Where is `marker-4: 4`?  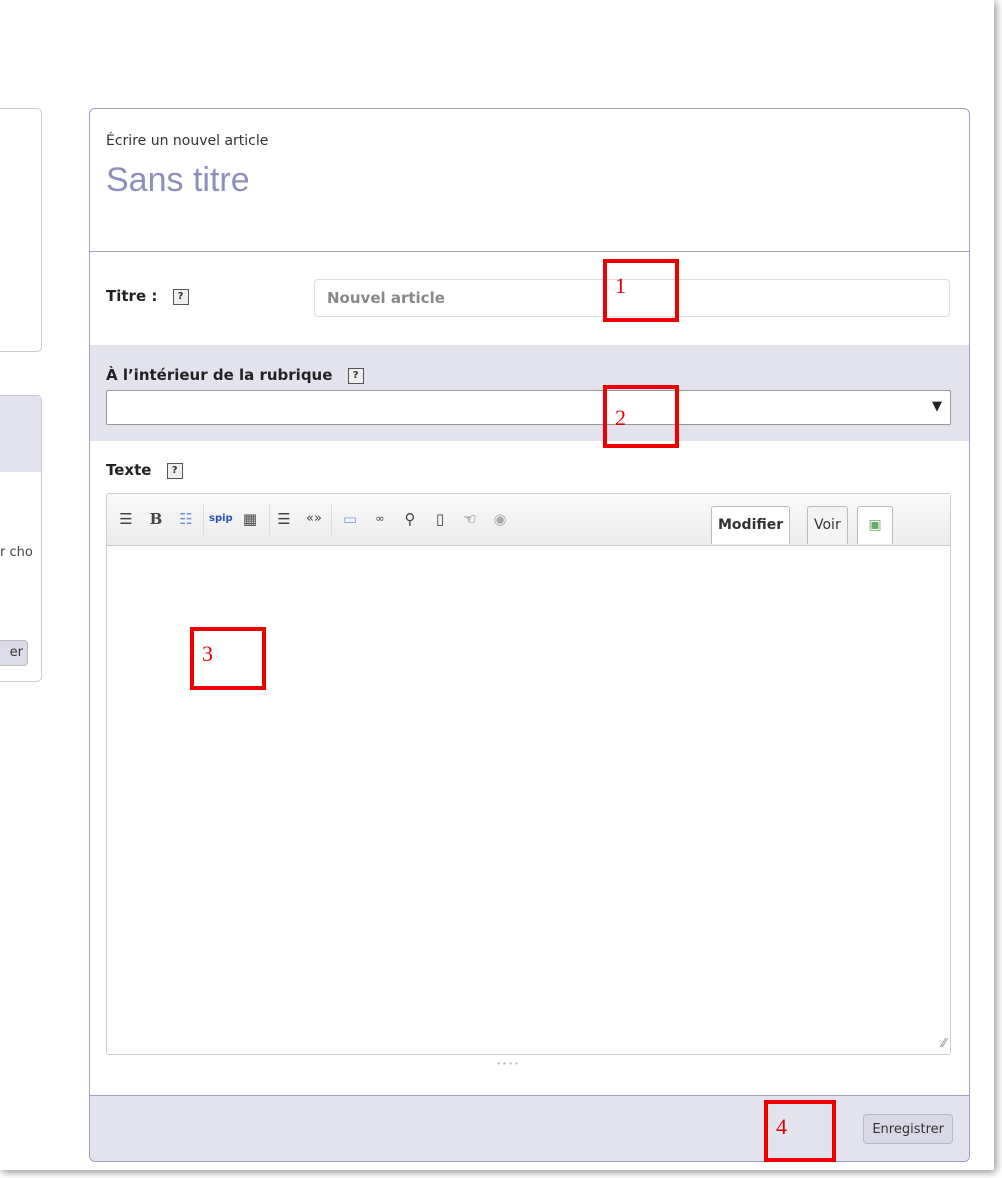 marker-4: 4 is located at coordinates (800, 1131).